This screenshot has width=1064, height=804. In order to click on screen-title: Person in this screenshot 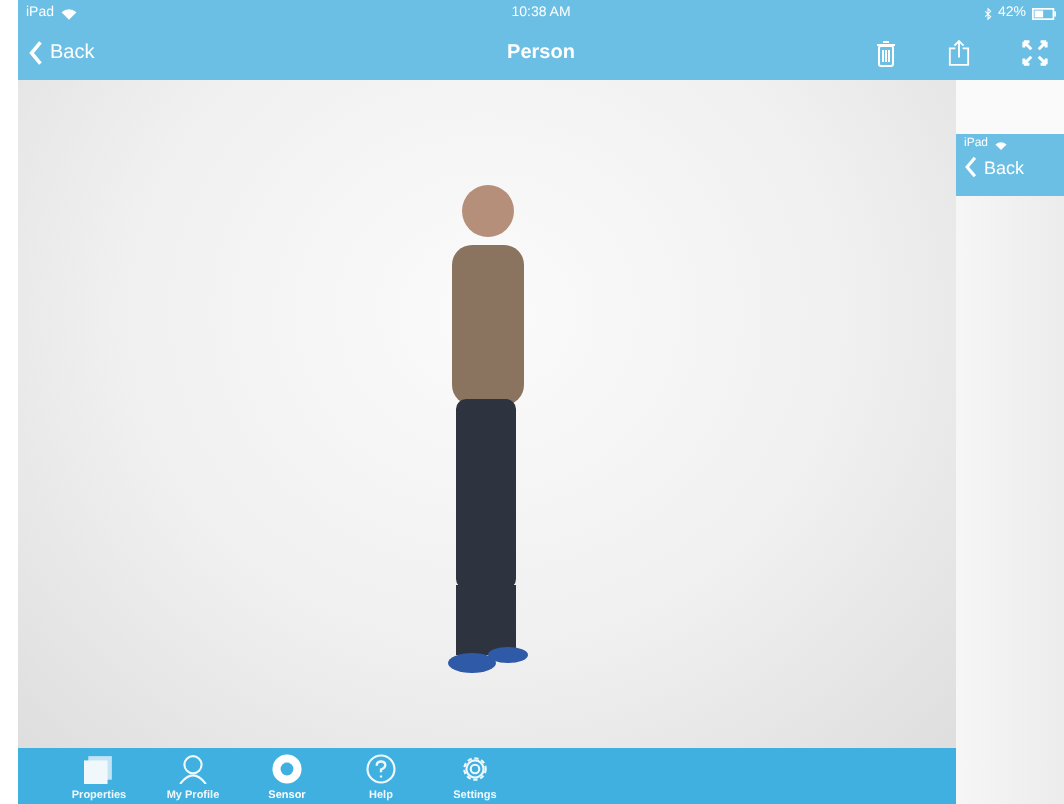, I will do `click(541, 53)`.